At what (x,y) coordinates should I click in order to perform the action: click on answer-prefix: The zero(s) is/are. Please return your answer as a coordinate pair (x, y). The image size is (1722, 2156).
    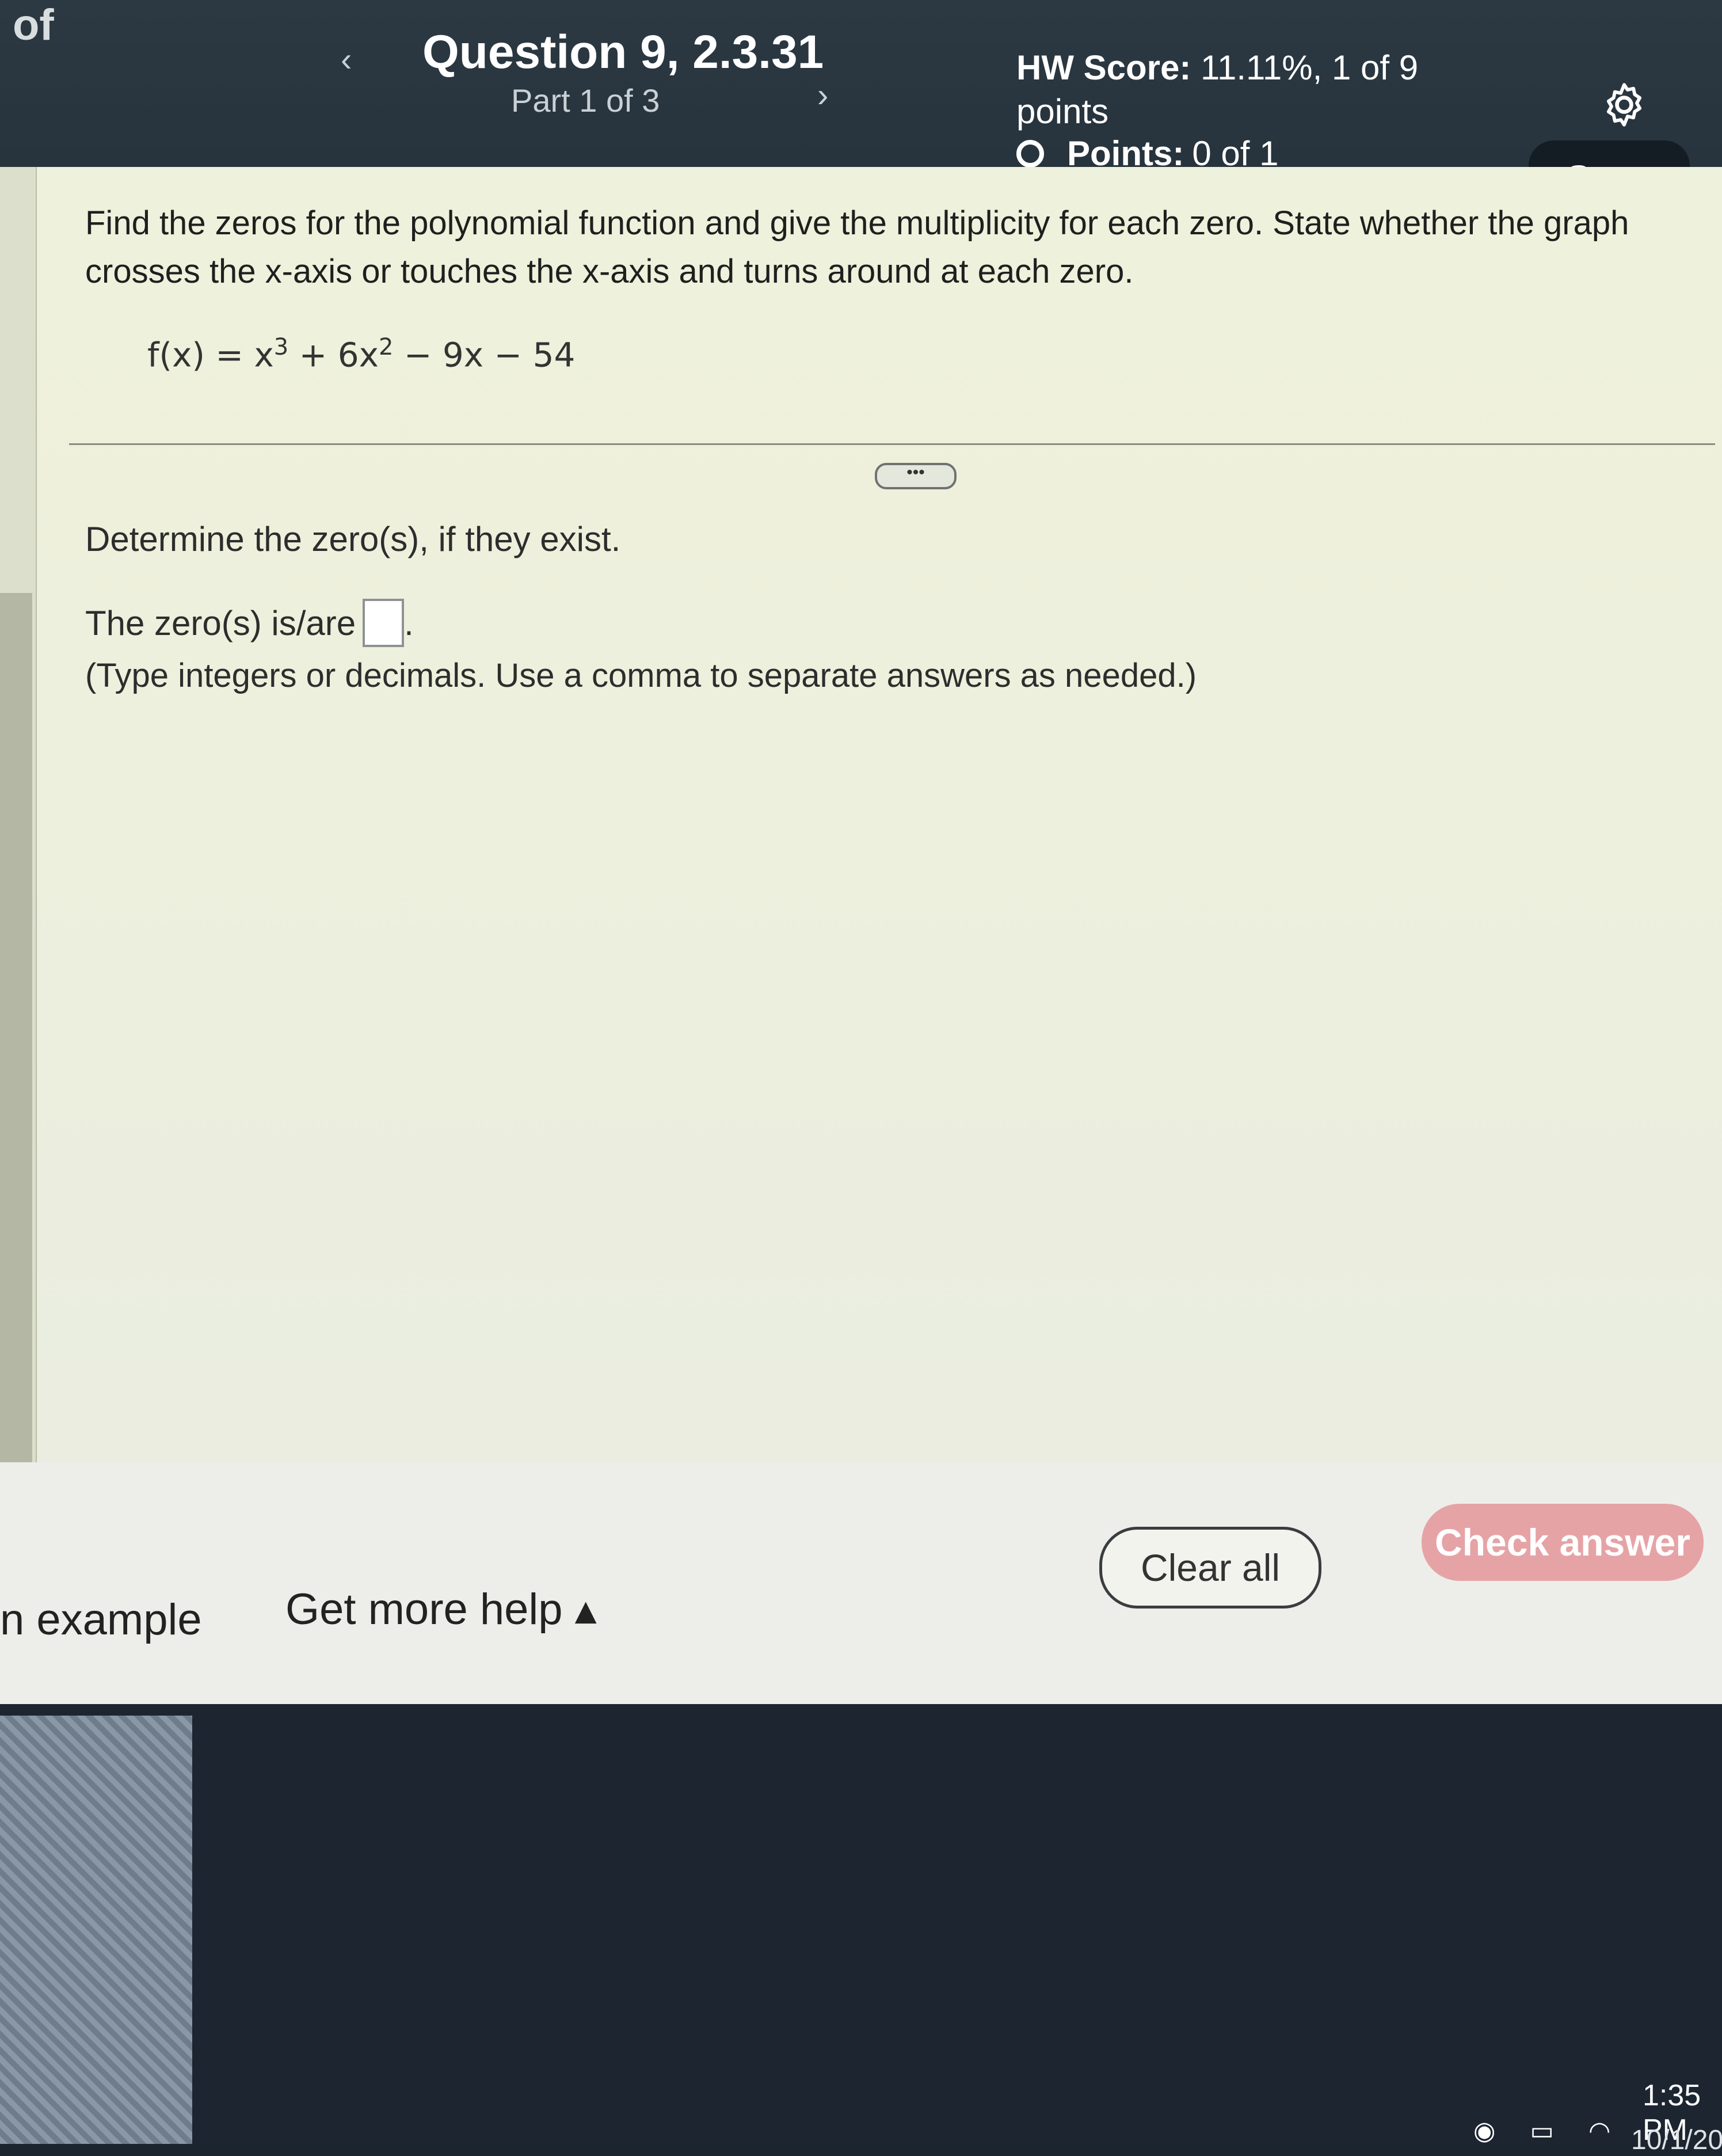
    Looking at the image, I should click on (220, 623).